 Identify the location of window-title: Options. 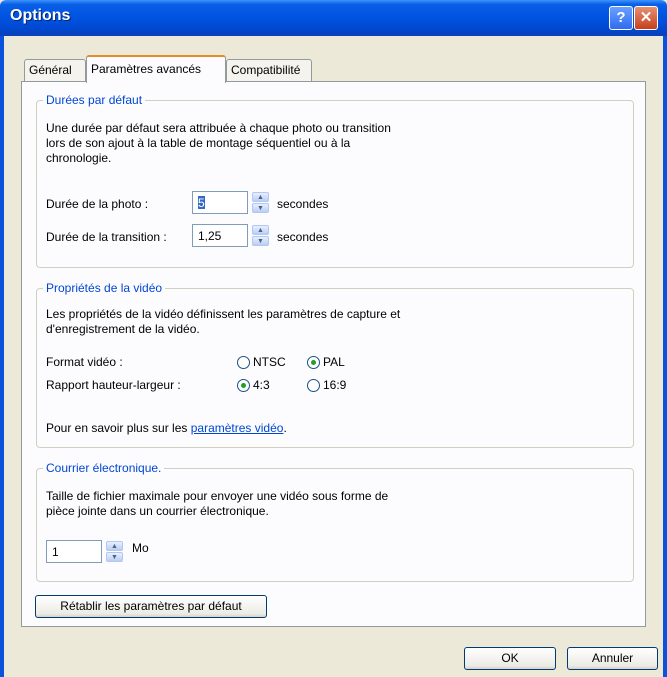
(40, 15).